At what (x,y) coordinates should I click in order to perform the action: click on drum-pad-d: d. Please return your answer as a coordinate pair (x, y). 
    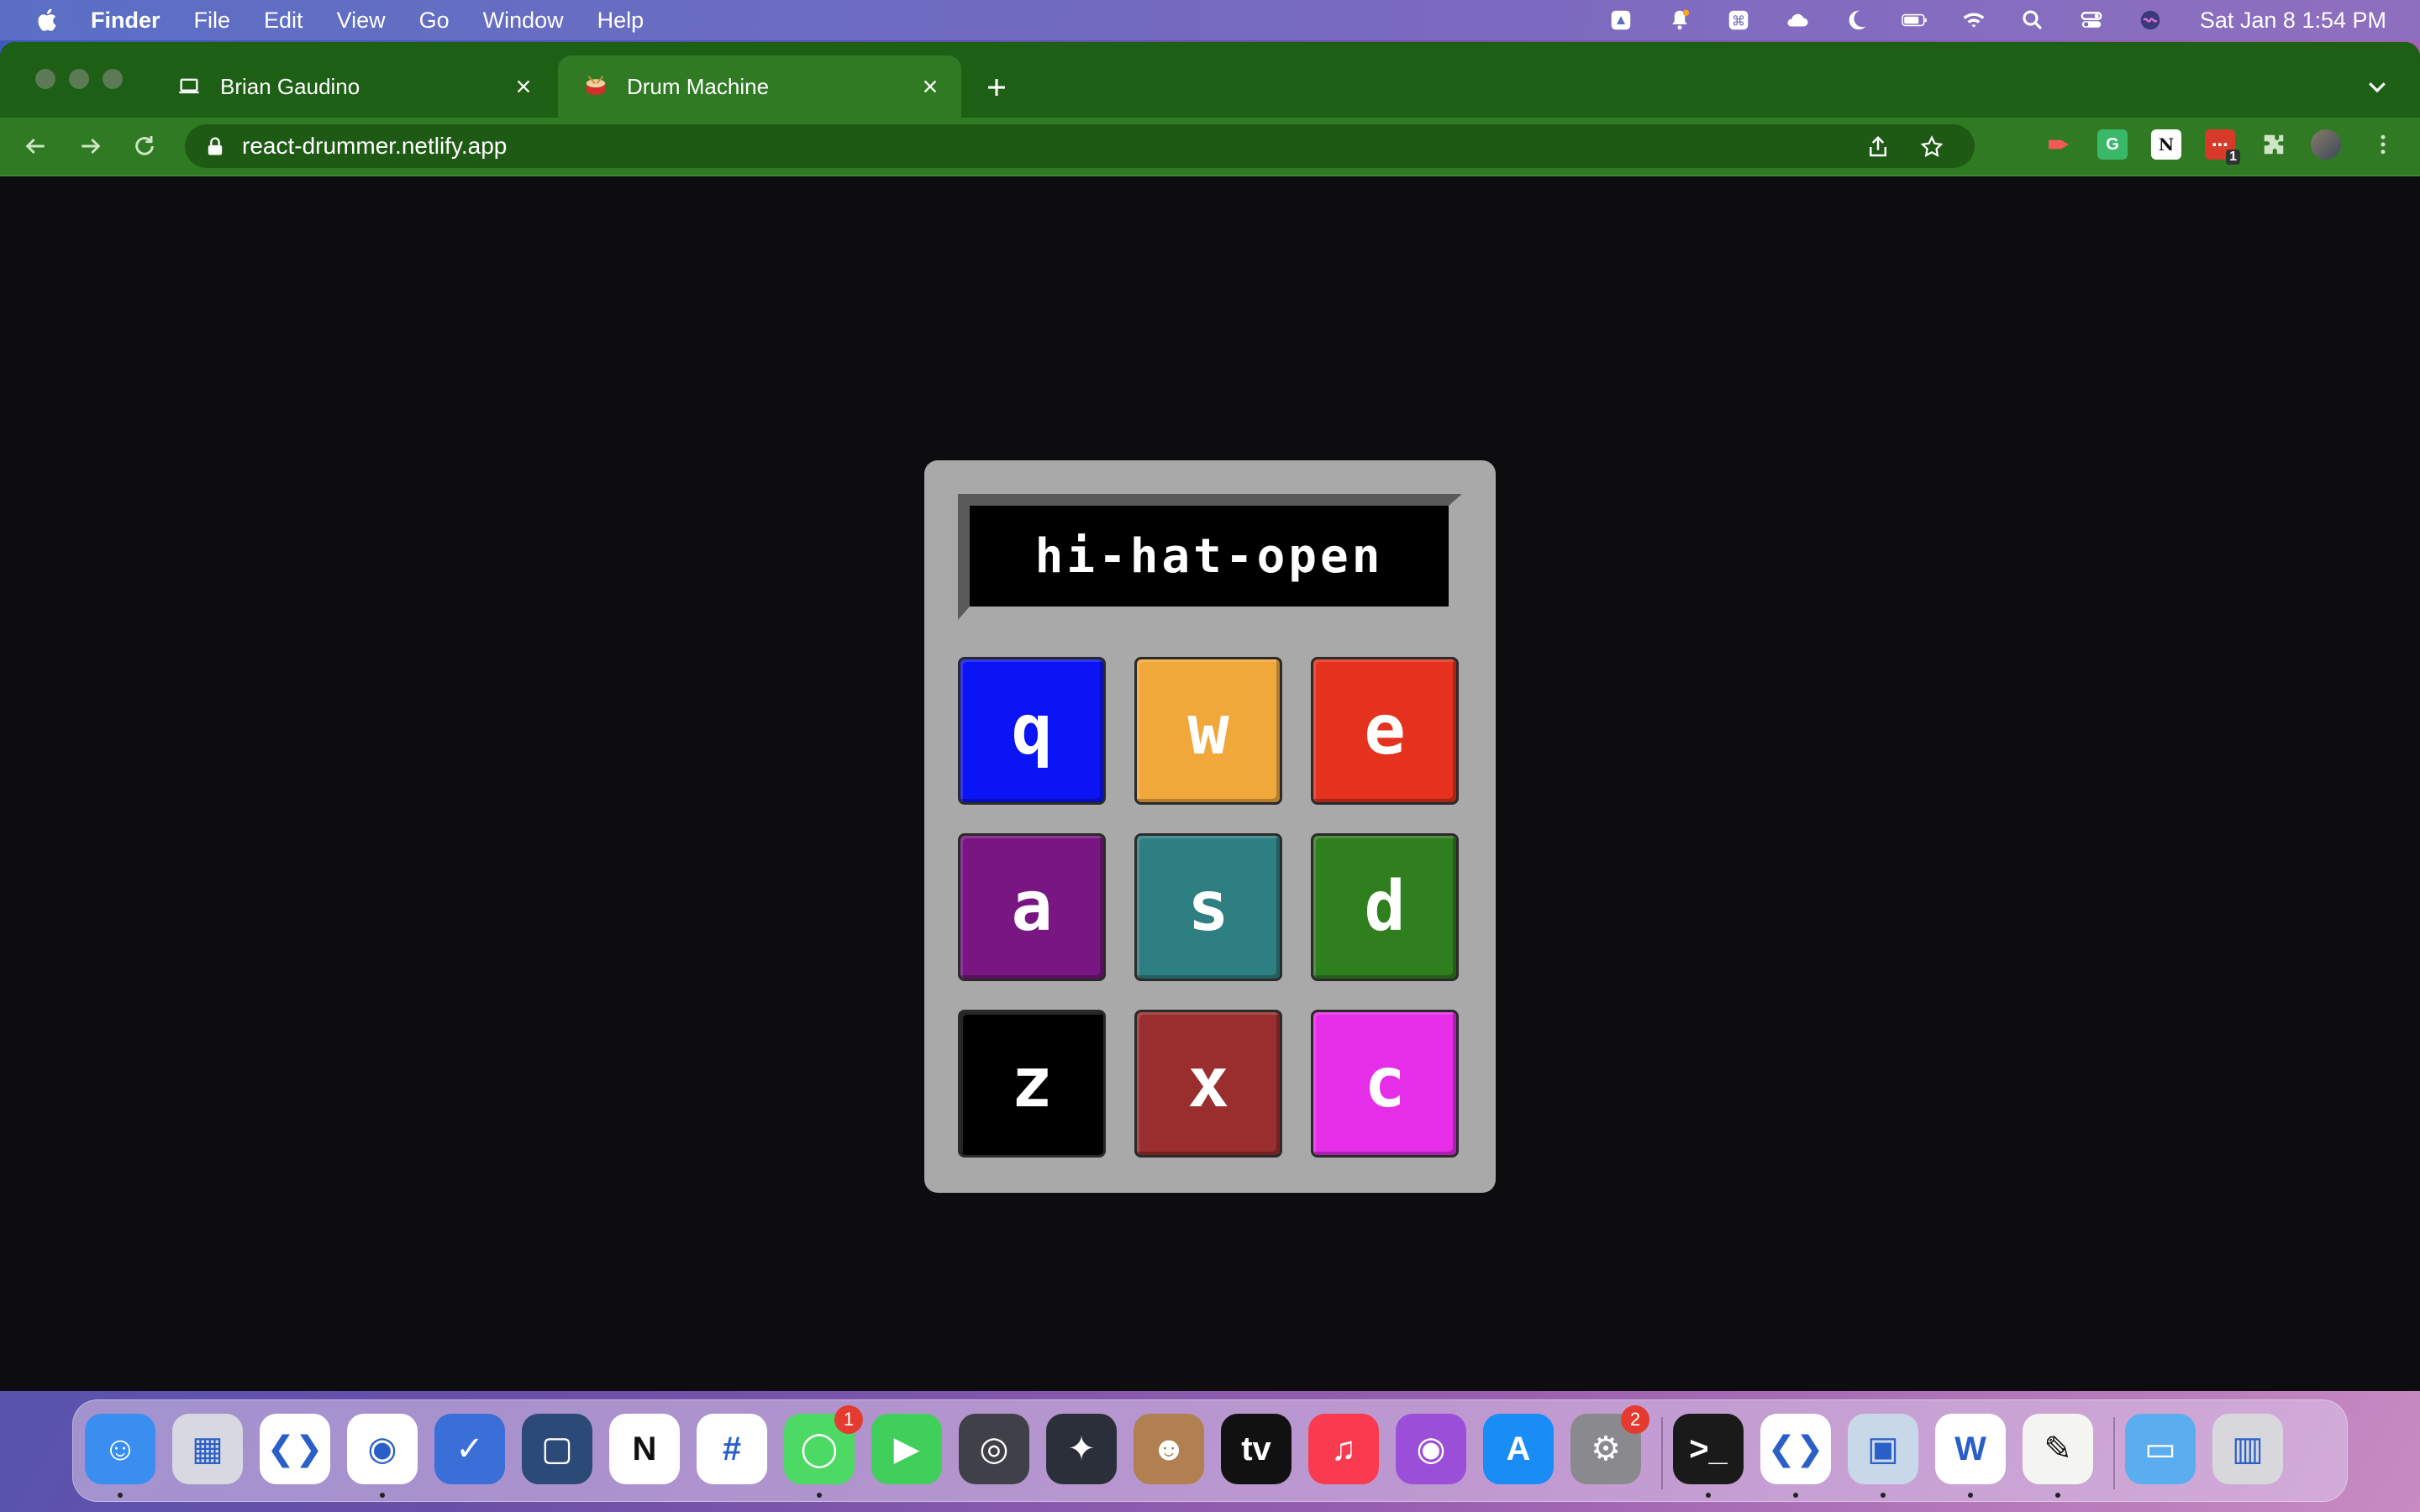
    Looking at the image, I should click on (1385, 907).